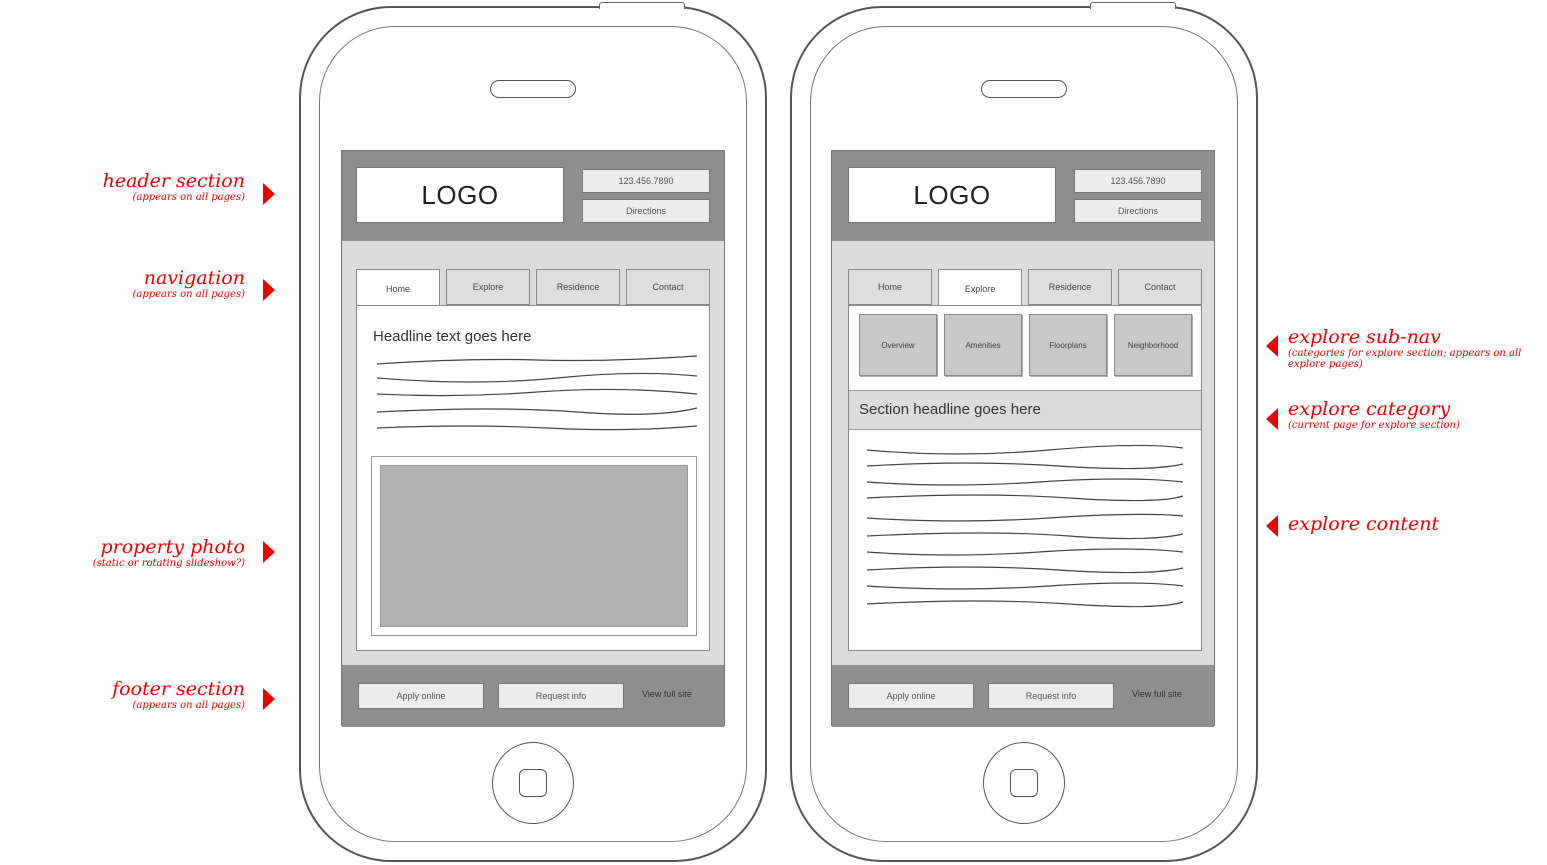 This screenshot has width=1547, height=865. What do you see at coordinates (178, 689) in the screenshot?
I see `annotation-title: footer section` at bounding box center [178, 689].